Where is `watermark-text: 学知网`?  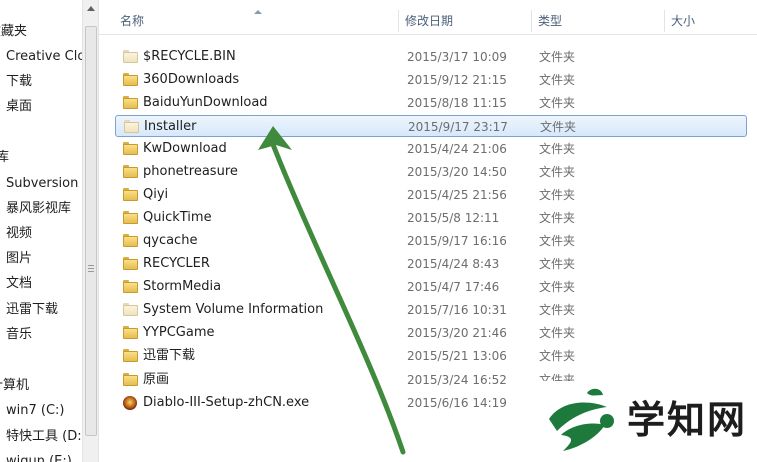
watermark-text: 学知网 is located at coordinates (687, 420).